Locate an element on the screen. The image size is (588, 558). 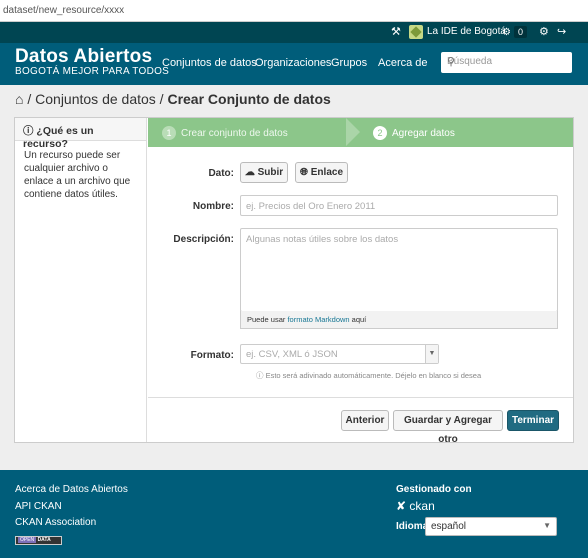
ckan-logo-text: ckan is located at coordinates (422, 506).